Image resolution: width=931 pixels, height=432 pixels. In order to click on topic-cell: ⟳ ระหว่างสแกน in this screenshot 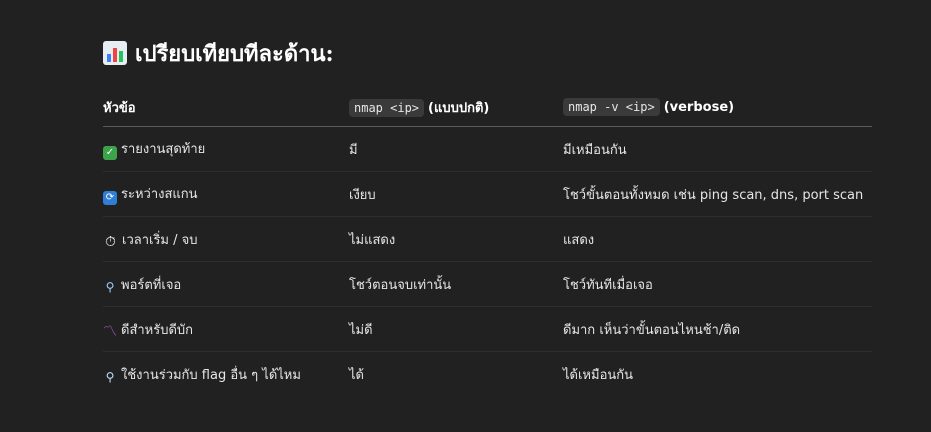, I will do `click(226, 194)`.